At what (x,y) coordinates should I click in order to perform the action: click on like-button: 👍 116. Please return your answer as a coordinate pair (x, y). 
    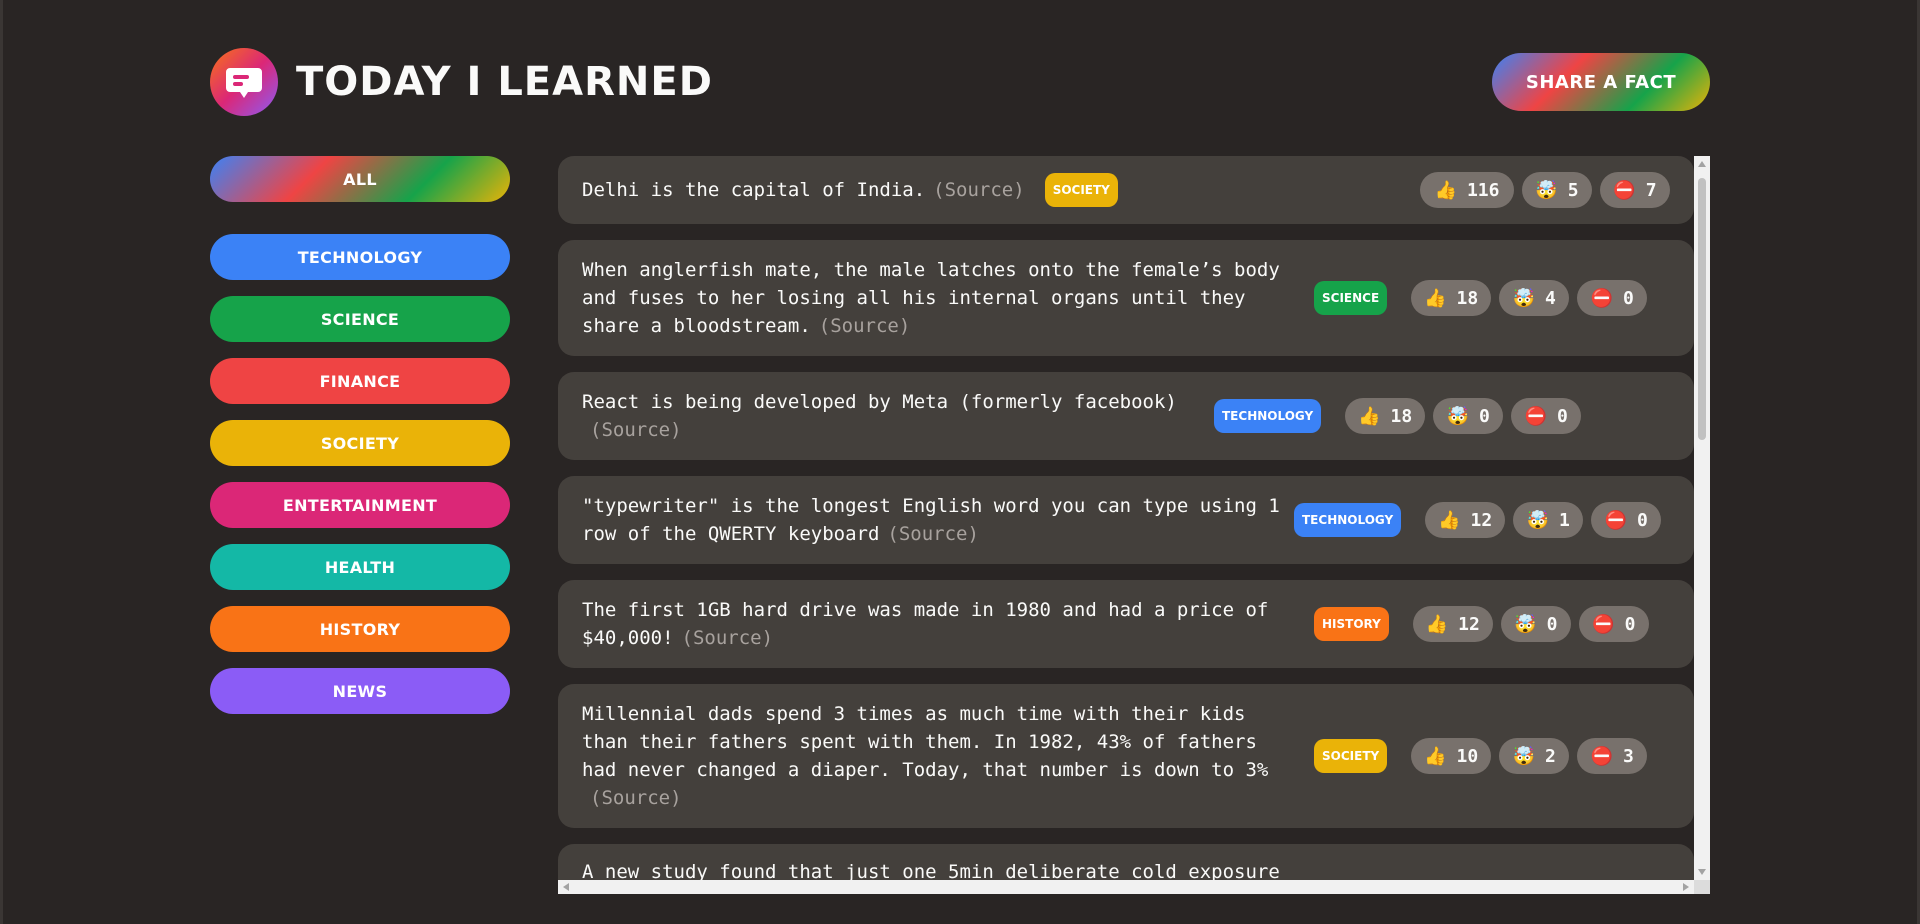
    Looking at the image, I should click on (1467, 190).